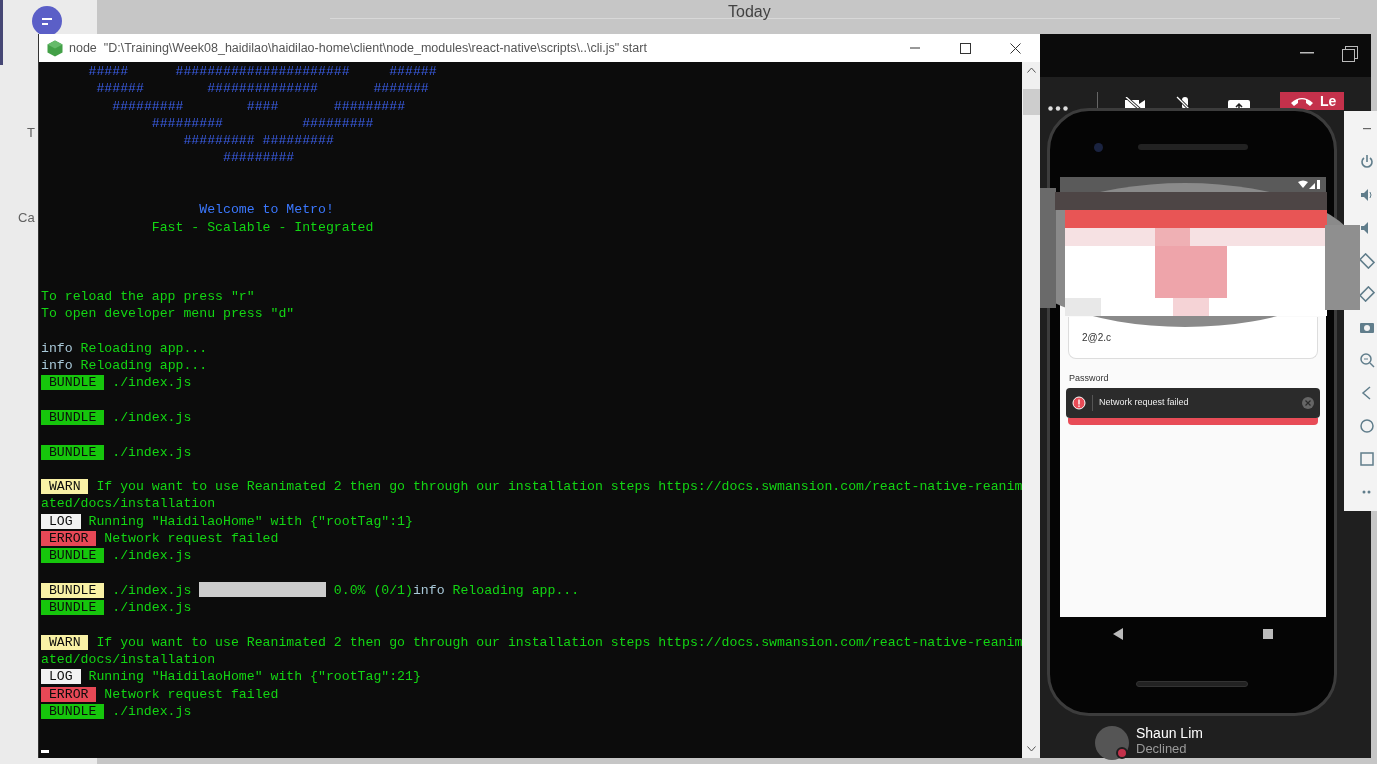  I want to click on progress-reading: 0.0% (0/1), so click(373, 590).